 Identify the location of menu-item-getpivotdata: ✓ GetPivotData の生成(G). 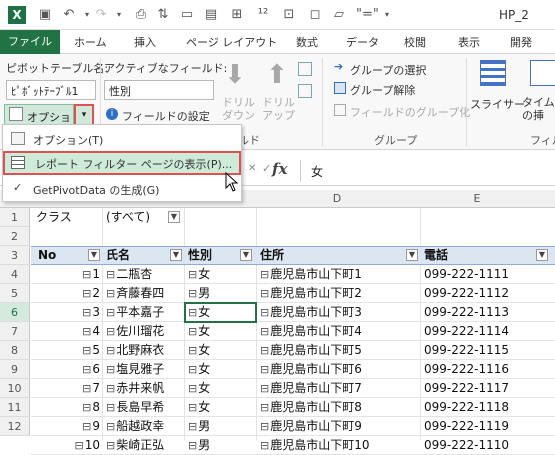
(122, 189).